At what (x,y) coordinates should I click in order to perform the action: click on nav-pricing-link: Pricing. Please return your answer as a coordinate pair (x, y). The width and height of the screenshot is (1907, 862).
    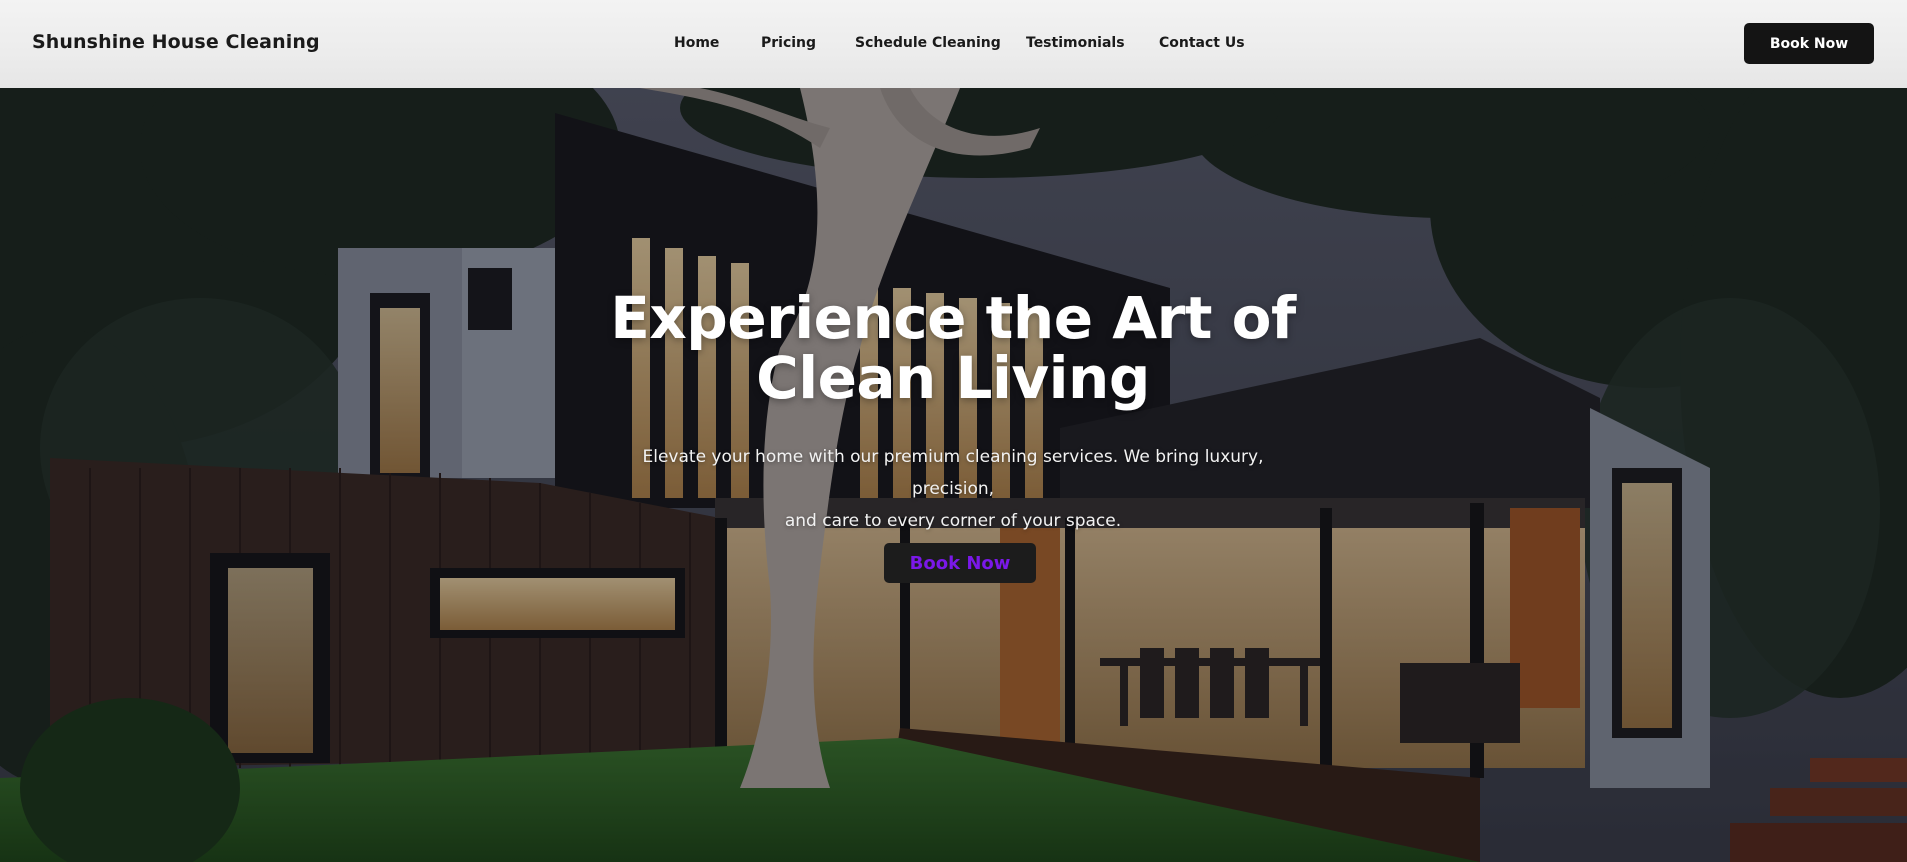
    Looking at the image, I should click on (788, 43).